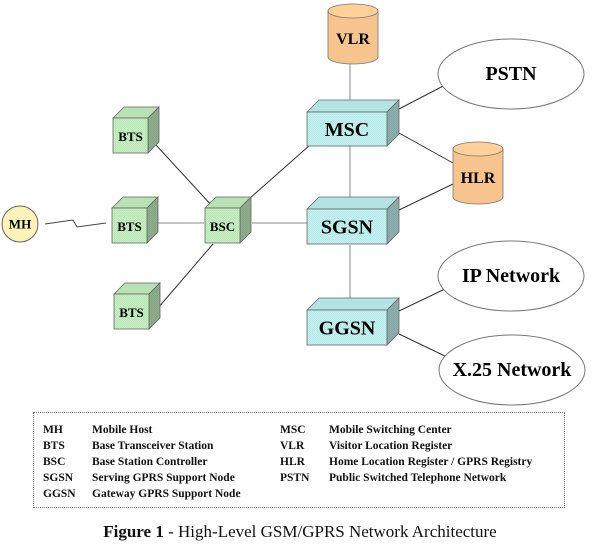 This screenshot has width=600, height=554. Describe the element at coordinates (353, 11) in the screenshot. I see `vlr-cylinder-top` at that location.